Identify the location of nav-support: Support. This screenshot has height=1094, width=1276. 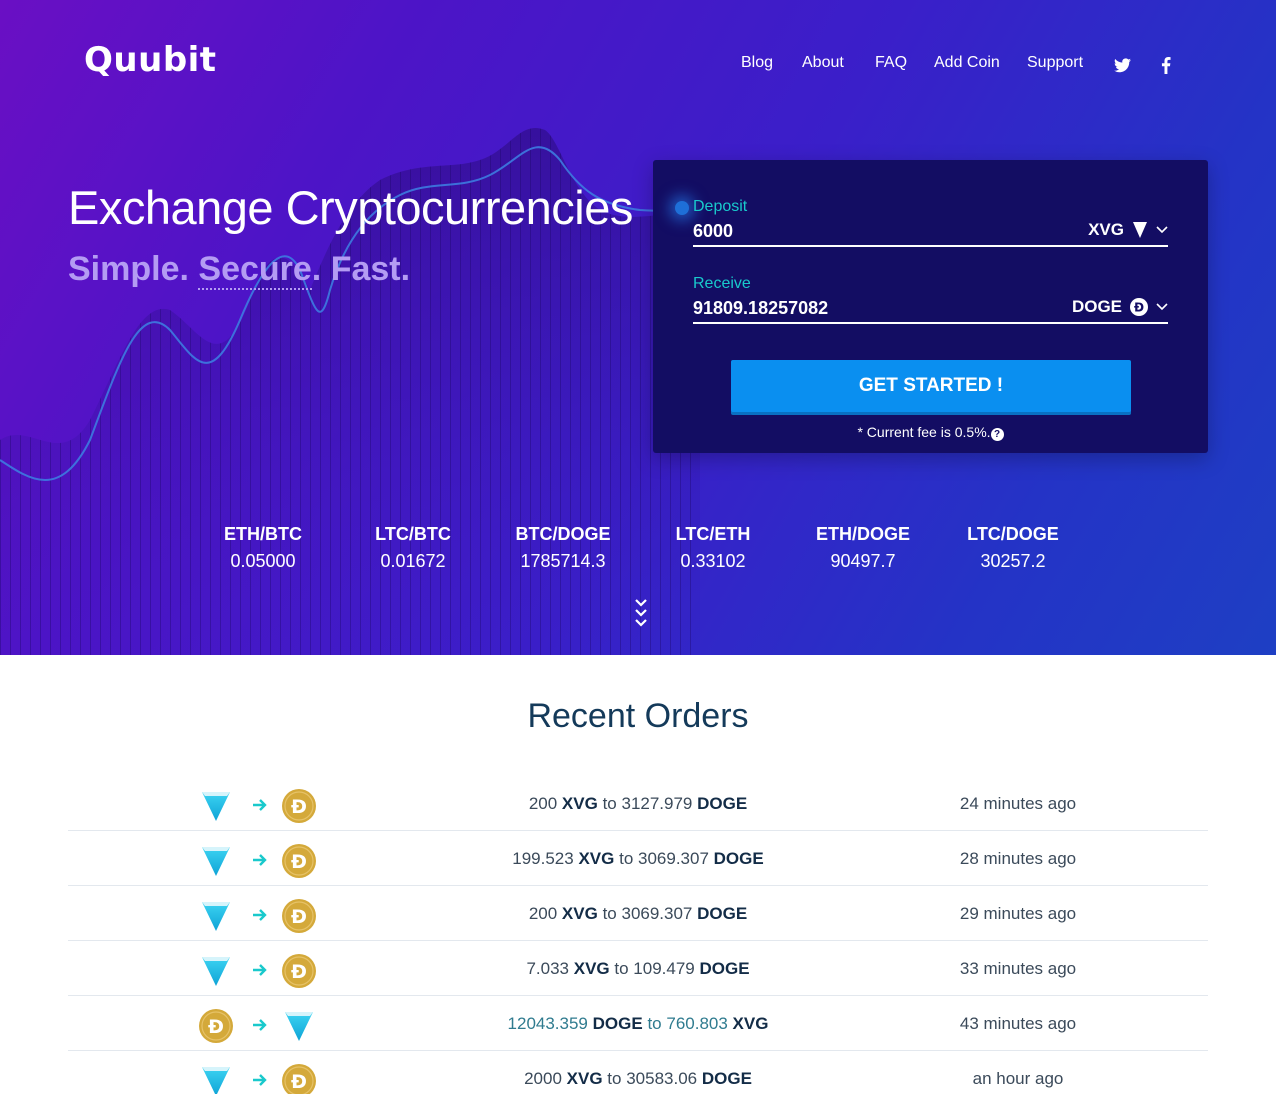
(1055, 63).